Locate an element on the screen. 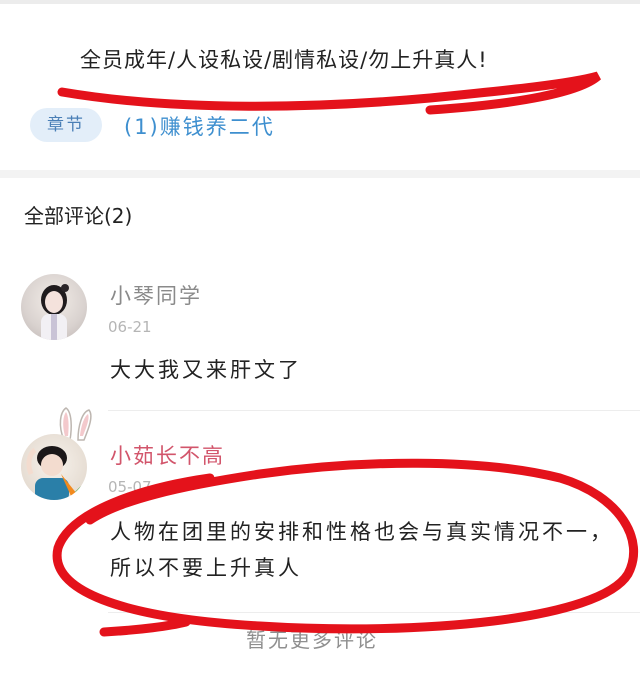  chapter-link: (1)赚钱养二代 is located at coordinates (199, 126).